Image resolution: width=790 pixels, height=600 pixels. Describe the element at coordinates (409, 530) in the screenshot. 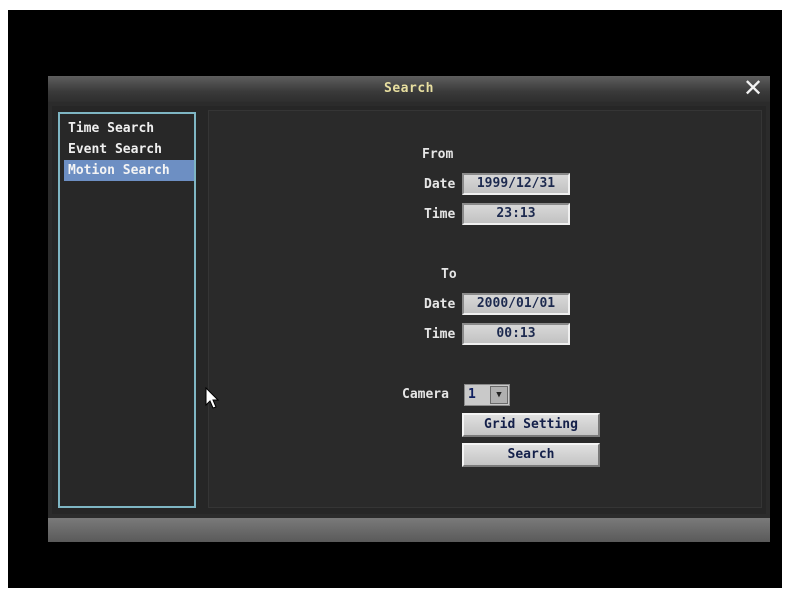

I see `status-bar` at that location.